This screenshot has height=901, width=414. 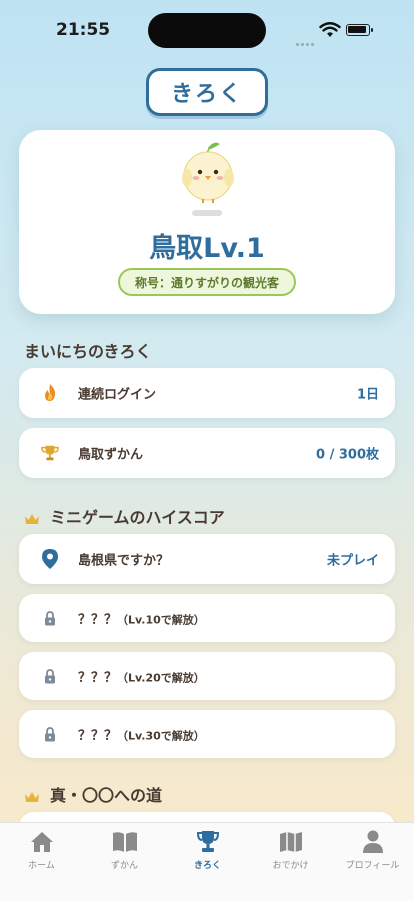 What do you see at coordinates (207, 559) in the screenshot?
I see `card-minigame-shimane: 島根県ですか？ 未プレイ` at bounding box center [207, 559].